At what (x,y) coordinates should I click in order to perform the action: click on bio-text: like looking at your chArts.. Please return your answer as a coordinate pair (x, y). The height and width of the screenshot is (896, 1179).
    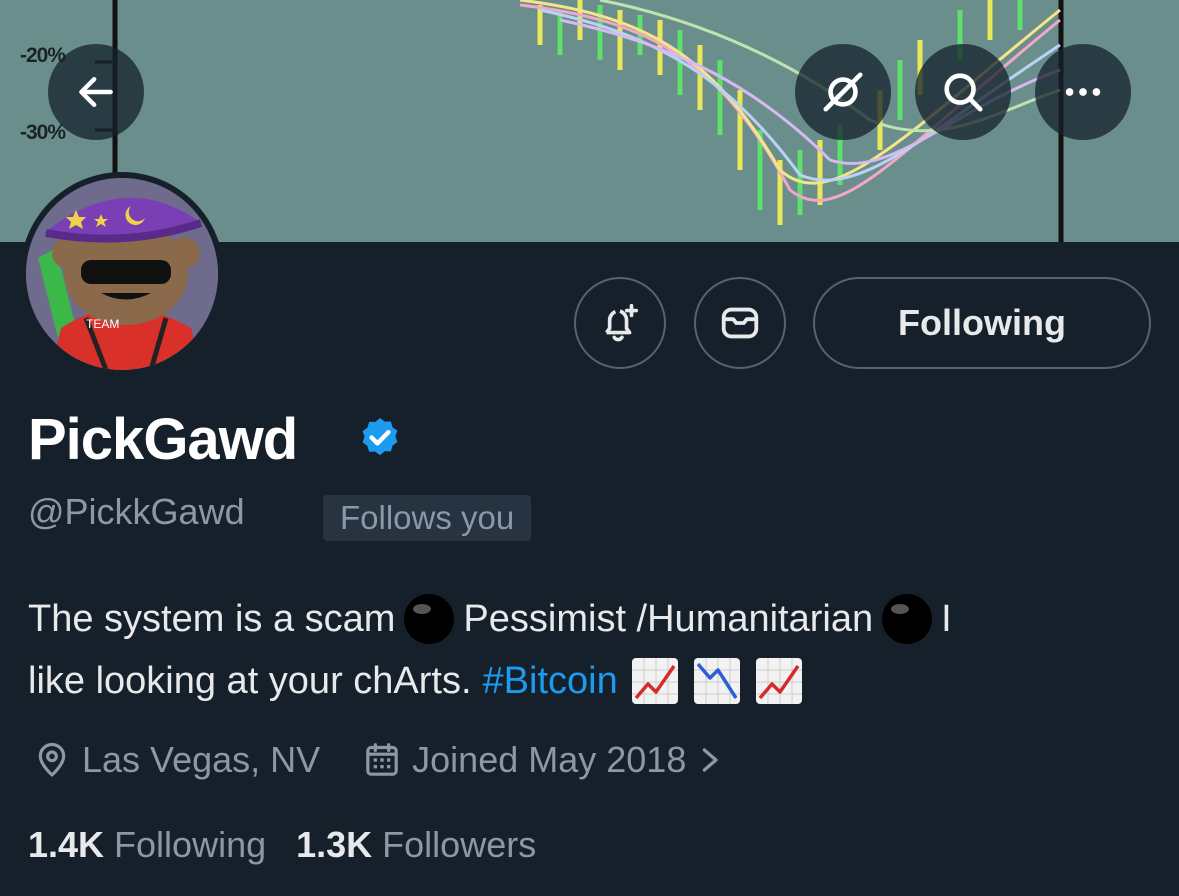
    Looking at the image, I should click on (250, 681).